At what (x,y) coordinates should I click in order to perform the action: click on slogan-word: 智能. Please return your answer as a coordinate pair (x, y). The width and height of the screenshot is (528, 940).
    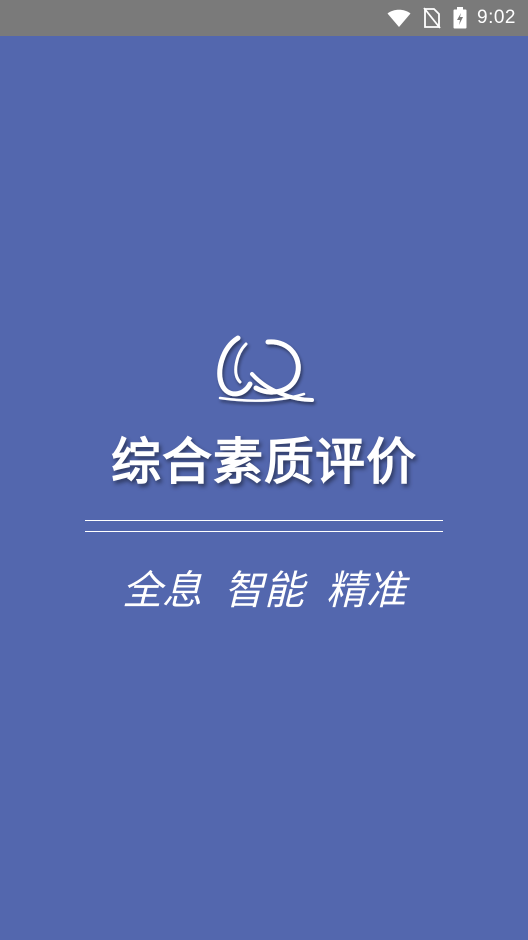
    Looking at the image, I should click on (264, 591).